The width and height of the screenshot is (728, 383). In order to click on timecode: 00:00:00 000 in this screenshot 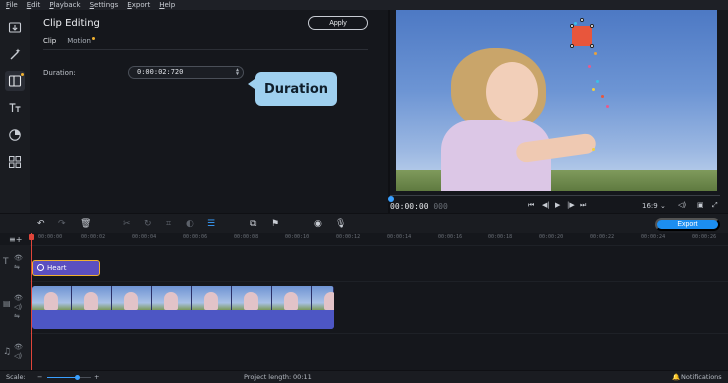, I will do `click(419, 206)`.